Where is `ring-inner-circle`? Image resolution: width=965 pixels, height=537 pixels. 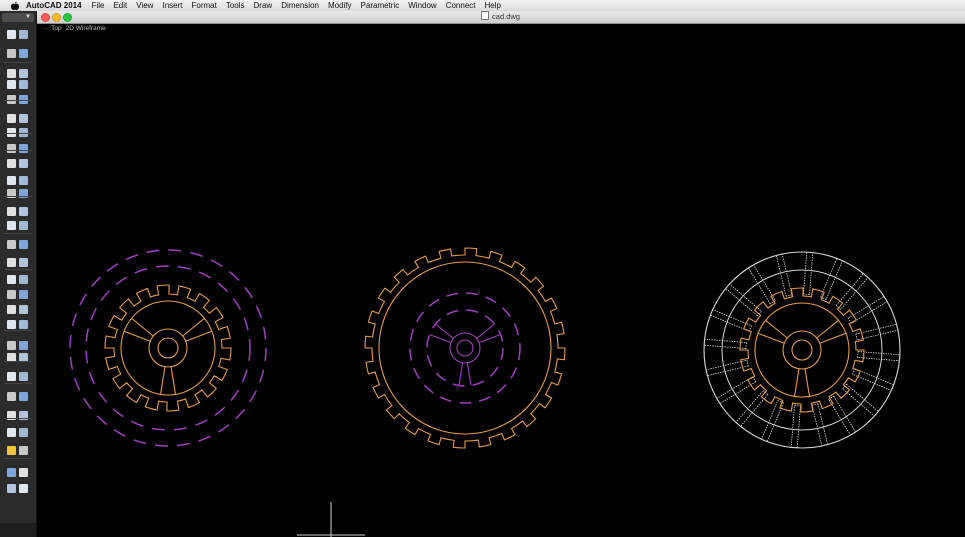 ring-inner-circle is located at coordinates (465, 348).